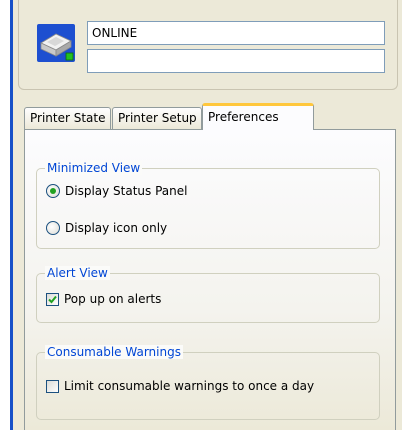  I want to click on tab-printer-state: Printer State, so click(67, 118).